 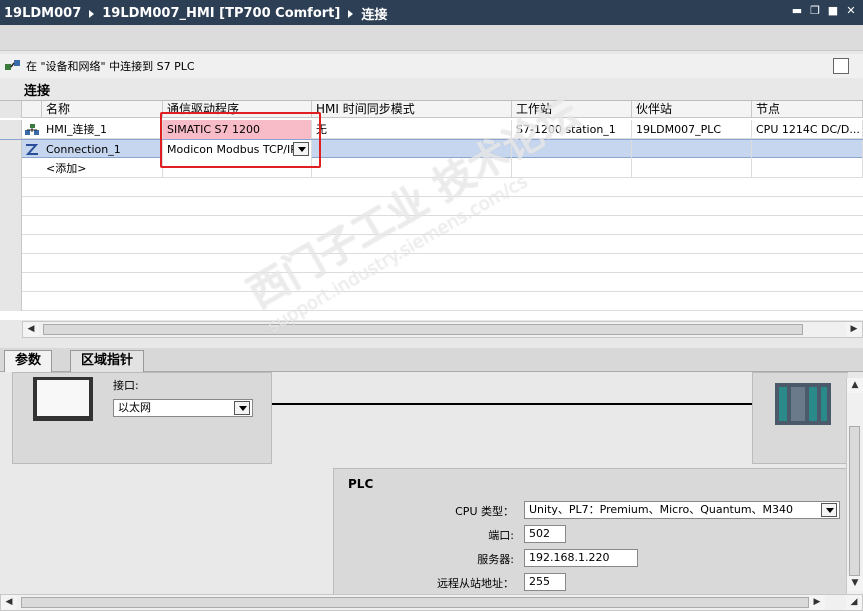 What do you see at coordinates (126, 385) in the screenshot?
I see `interface-label: 接口:` at bounding box center [126, 385].